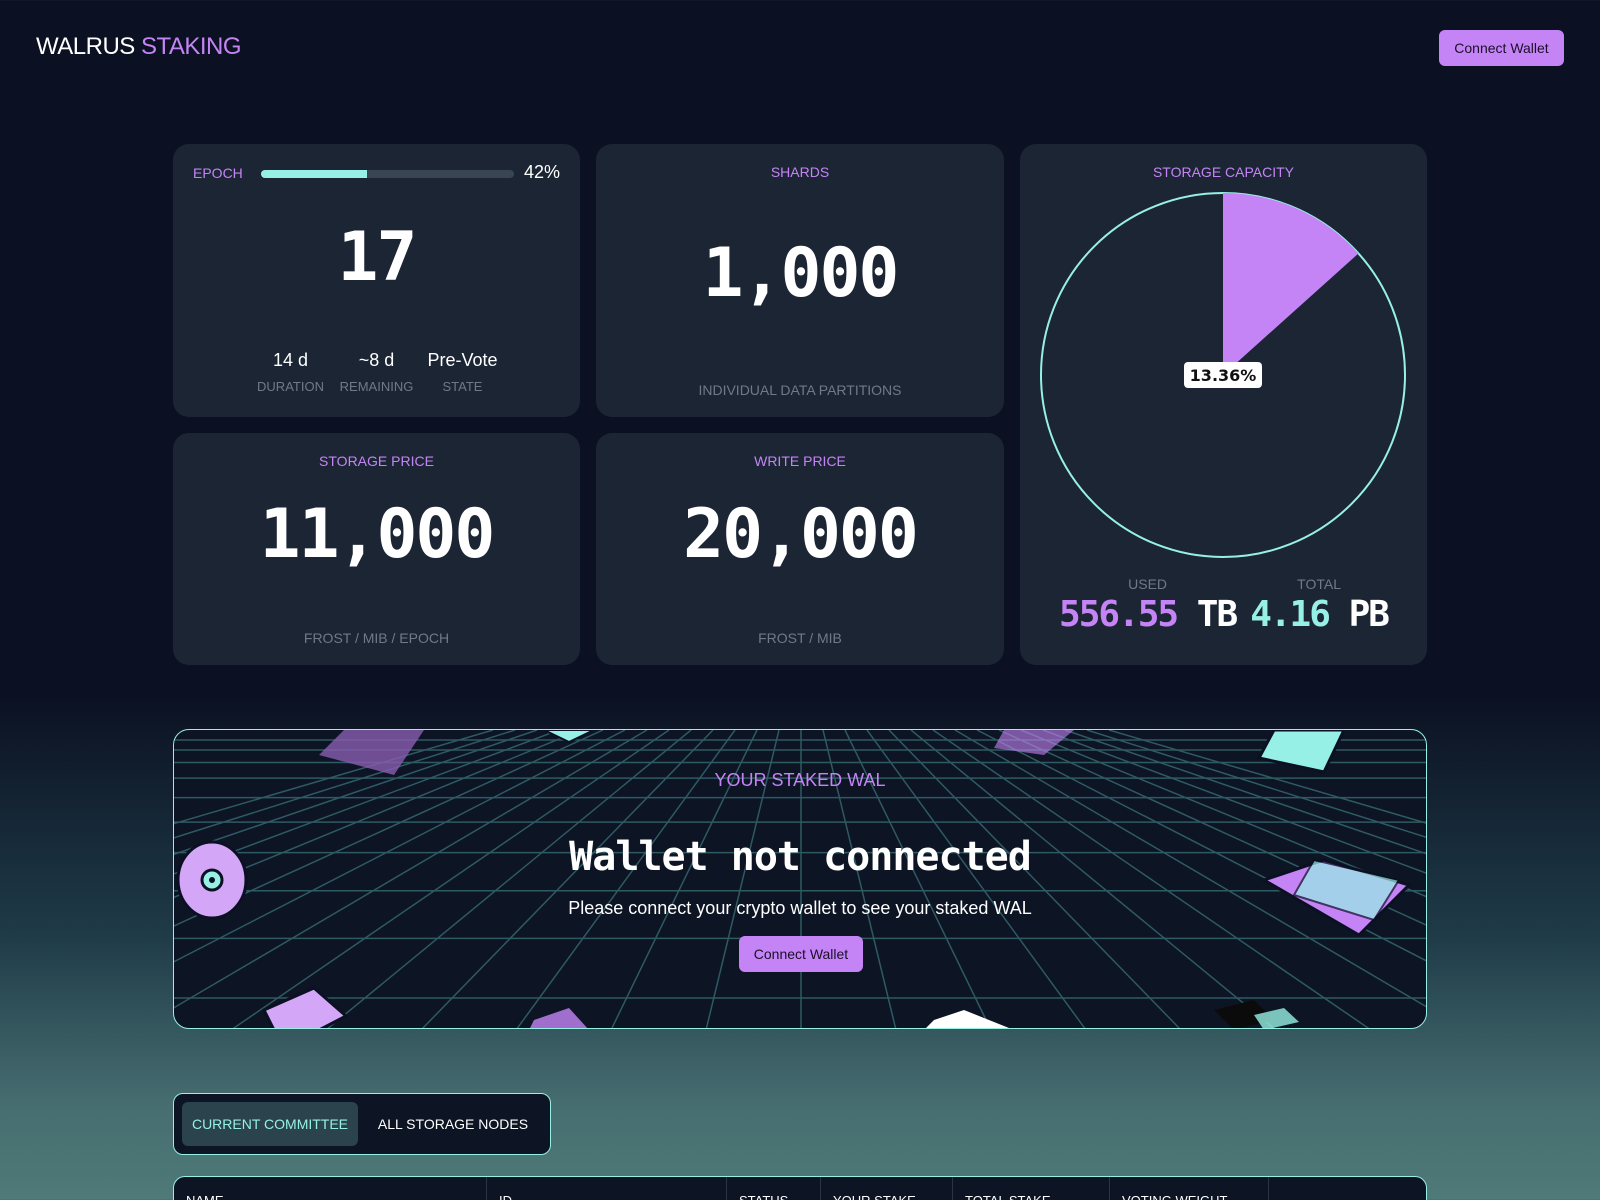 The image size is (1600, 1200). What do you see at coordinates (376, 638) in the screenshot?
I see `storage-price-caption: FROST / MiB / EPOCH` at bounding box center [376, 638].